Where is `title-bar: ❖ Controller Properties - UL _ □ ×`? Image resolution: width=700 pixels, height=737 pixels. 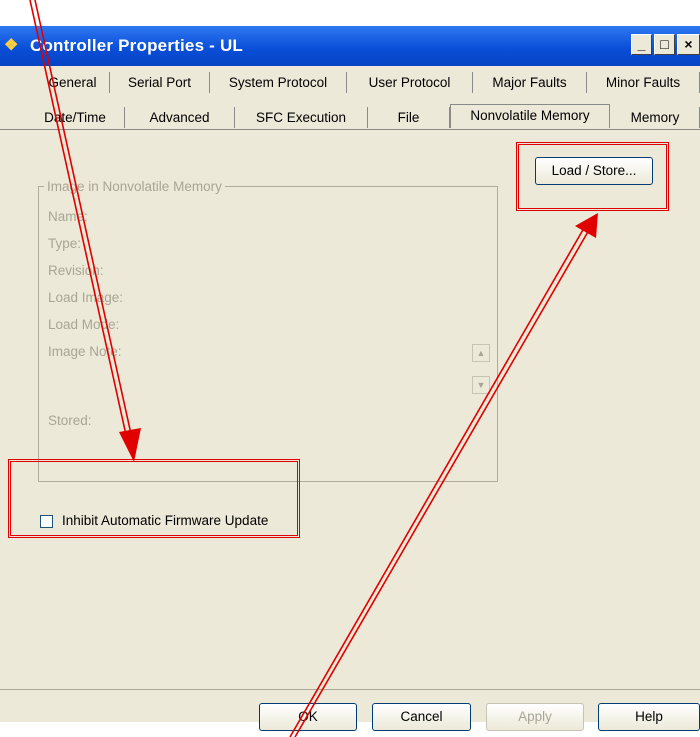
title-bar: ❖ Controller Properties - UL _ □ × is located at coordinates (350, 46).